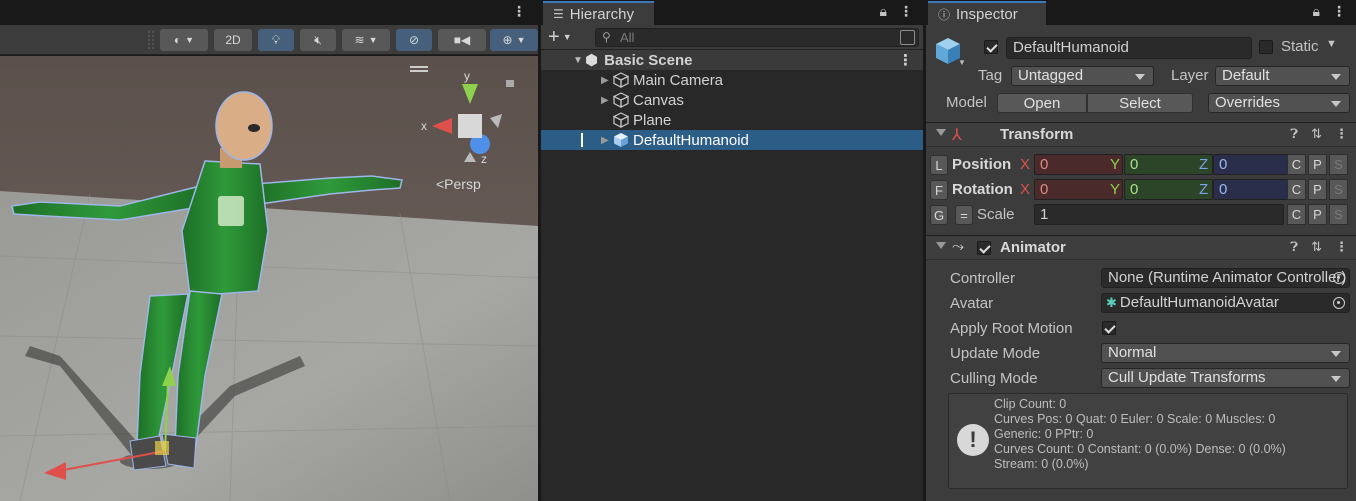  What do you see at coordinates (995, 353) in the screenshot?
I see `update-mode-label: Update Mode` at bounding box center [995, 353].